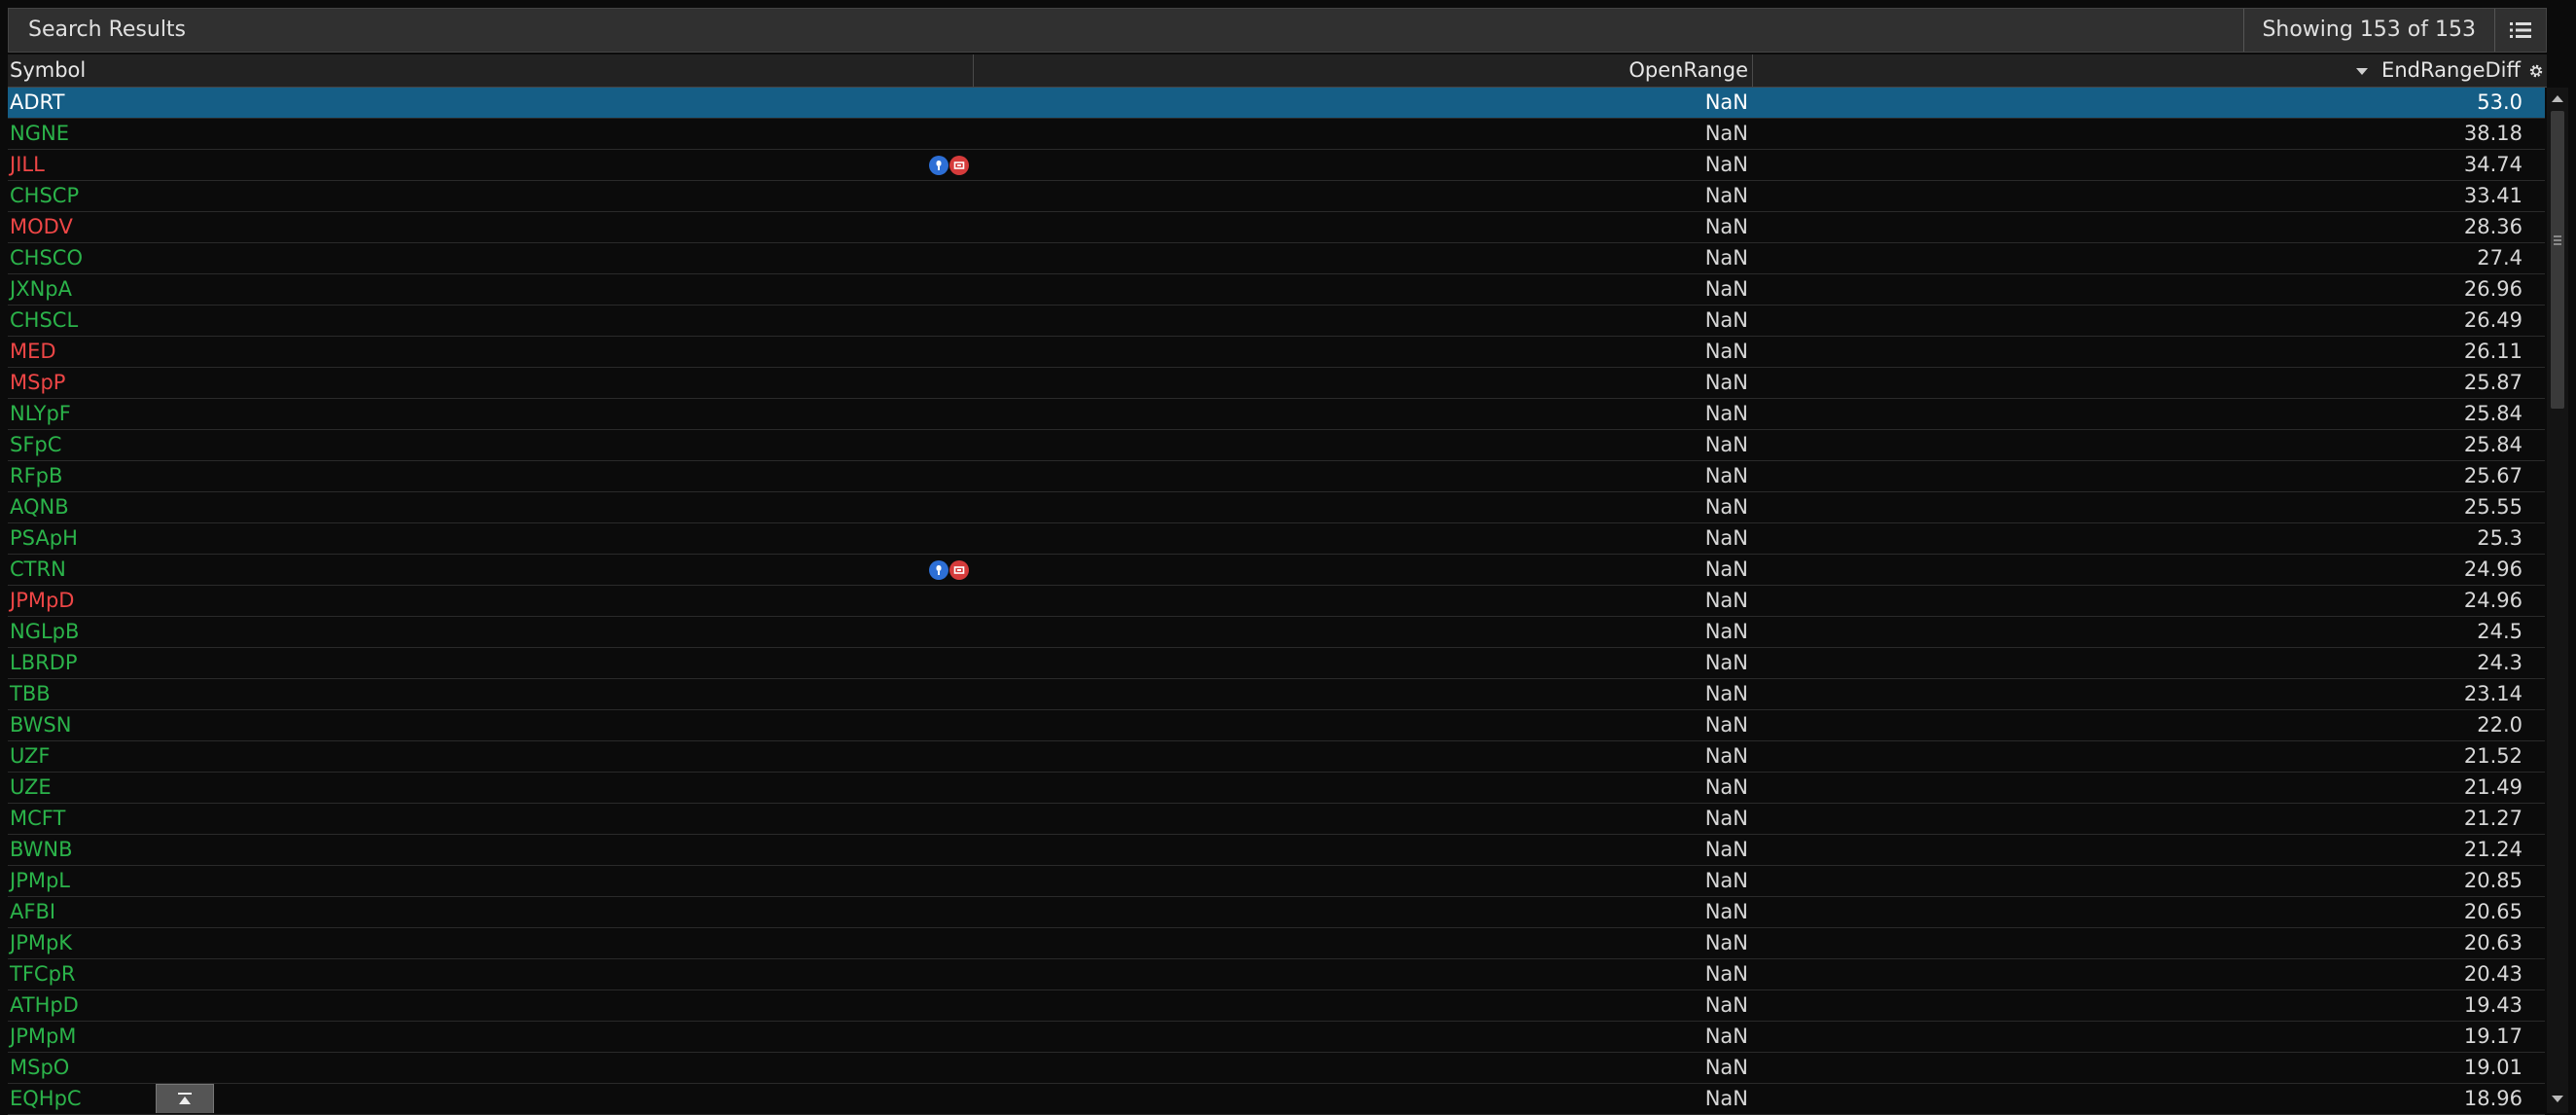  What do you see at coordinates (491, 352) in the screenshot?
I see `symbol-cell: MED` at bounding box center [491, 352].